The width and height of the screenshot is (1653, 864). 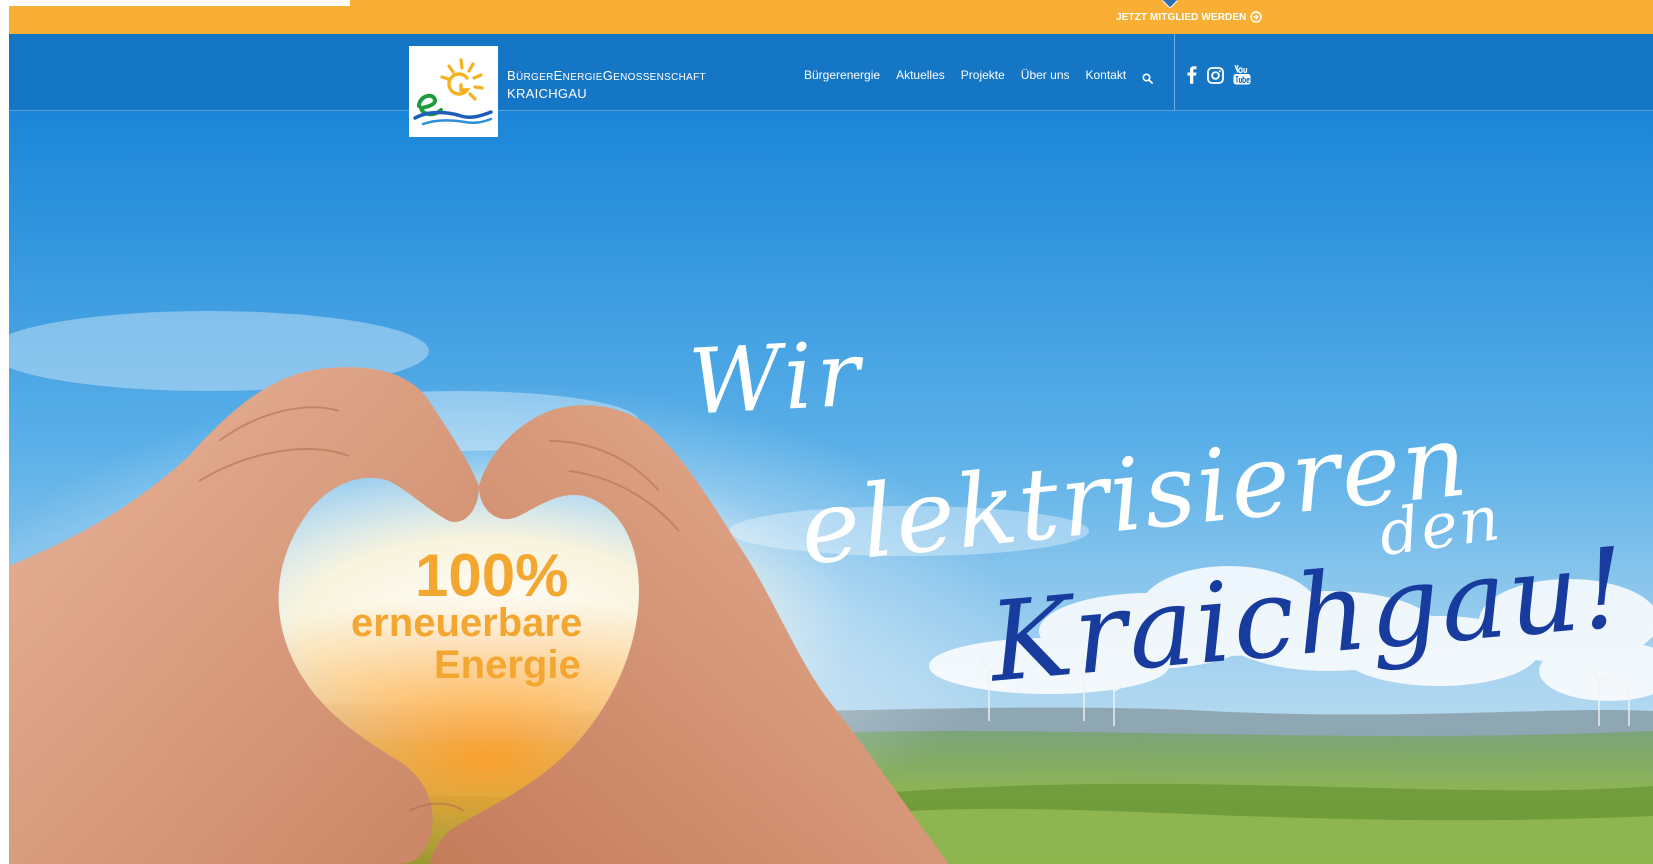 What do you see at coordinates (547, 93) in the screenshot?
I see `brand-line2: KRAICHGAU` at bounding box center [547, 93].